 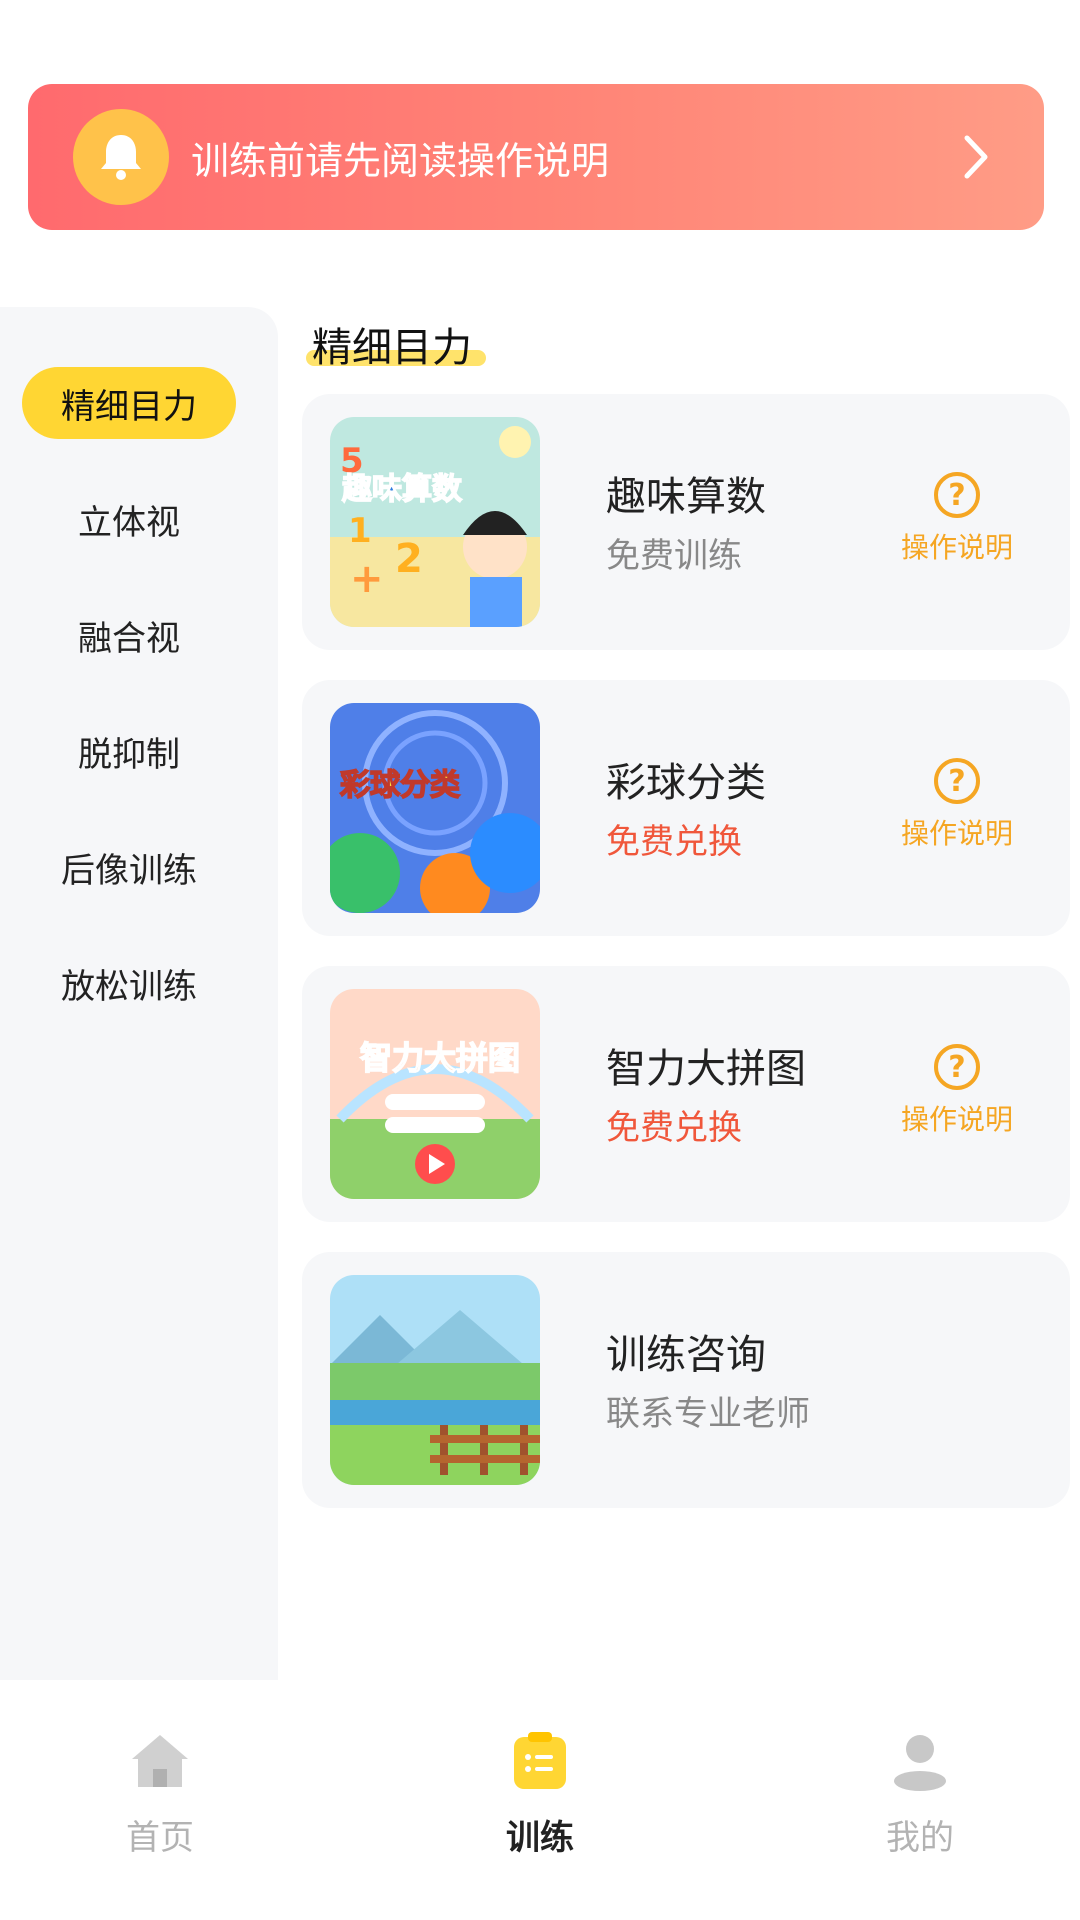 What do you see at coordinates (540, 1761) in the screenshot?
I see `training-icon` at bounding box center [540, 1761].